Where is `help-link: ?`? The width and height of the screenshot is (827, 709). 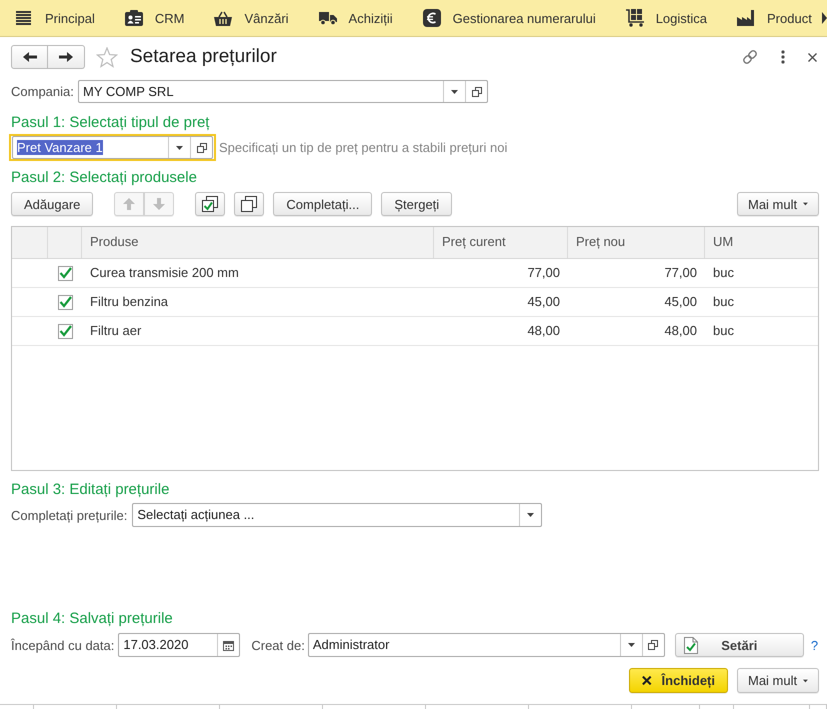 help-link: ? is located at coordinates (814, 645).